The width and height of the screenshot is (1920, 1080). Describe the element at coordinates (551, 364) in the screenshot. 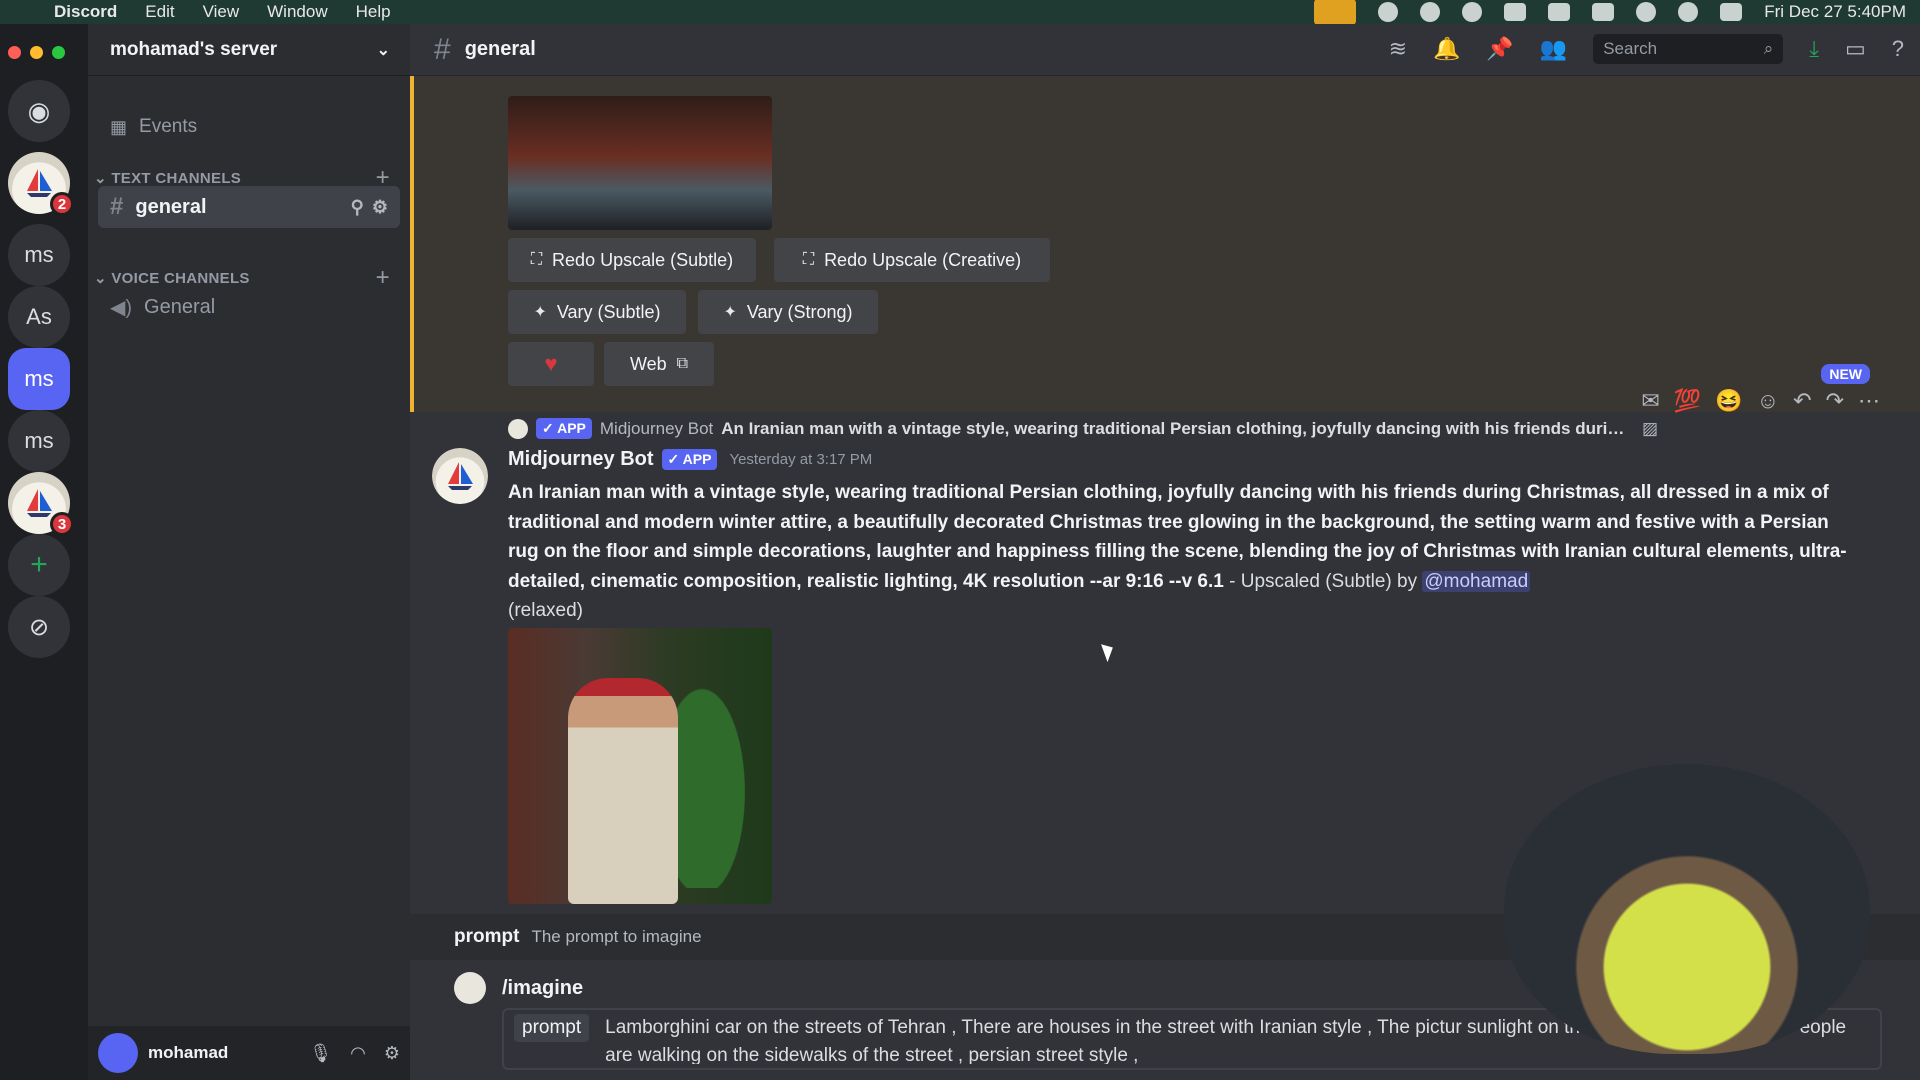

I see `favorite-button: ♥` at that location.